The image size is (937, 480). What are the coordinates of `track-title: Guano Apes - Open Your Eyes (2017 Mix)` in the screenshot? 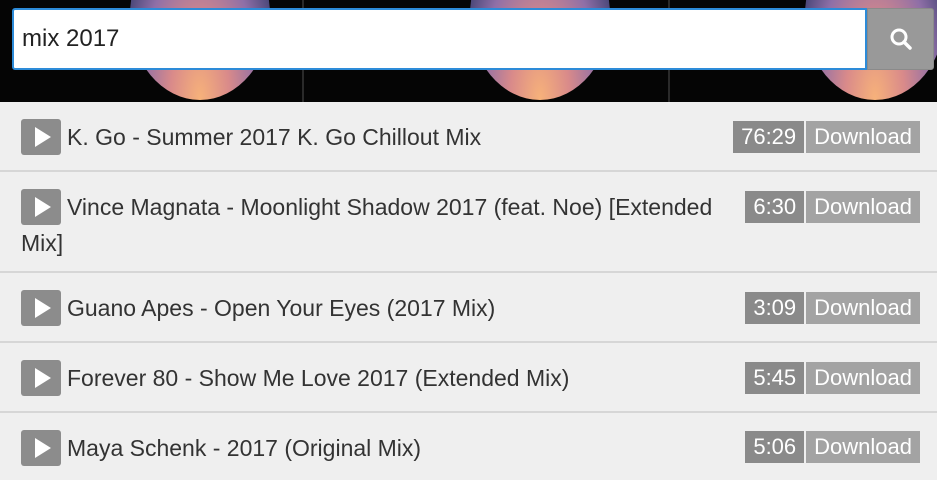 It's located at (281, 308).